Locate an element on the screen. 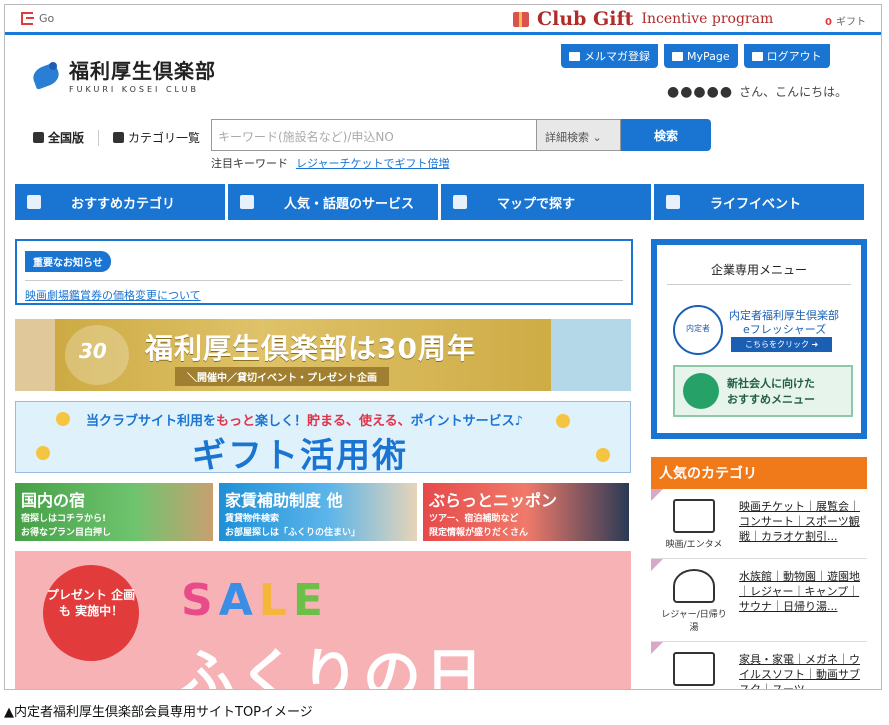 The image size is (889, 725). category-icon-wrap: レジャー/日帰り湯 is located at coordinates (694, 601).